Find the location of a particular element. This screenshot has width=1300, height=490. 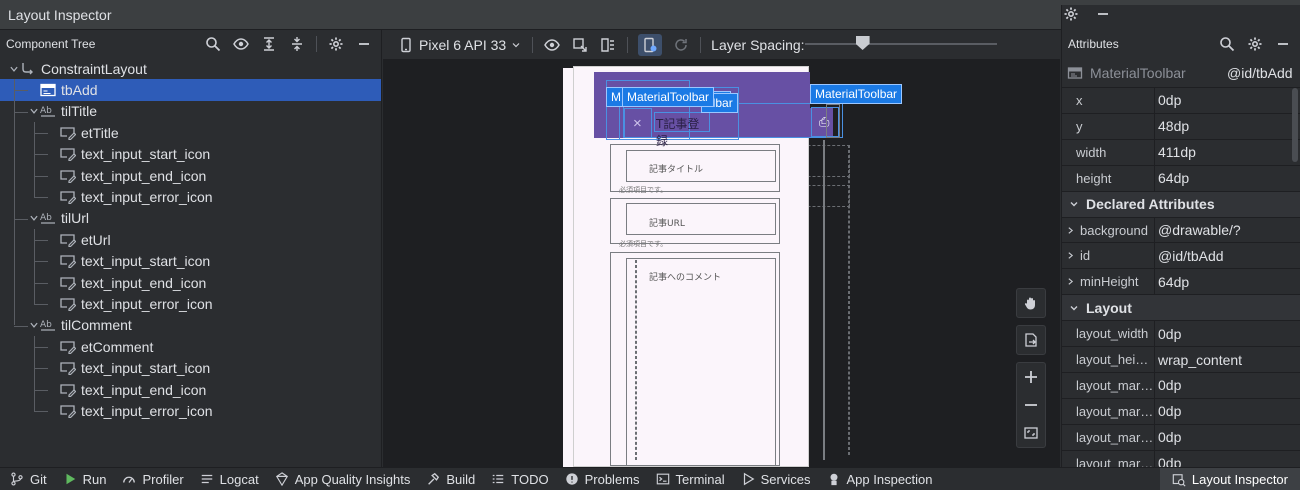

slider-thumb is located at coordinates (862, 43).